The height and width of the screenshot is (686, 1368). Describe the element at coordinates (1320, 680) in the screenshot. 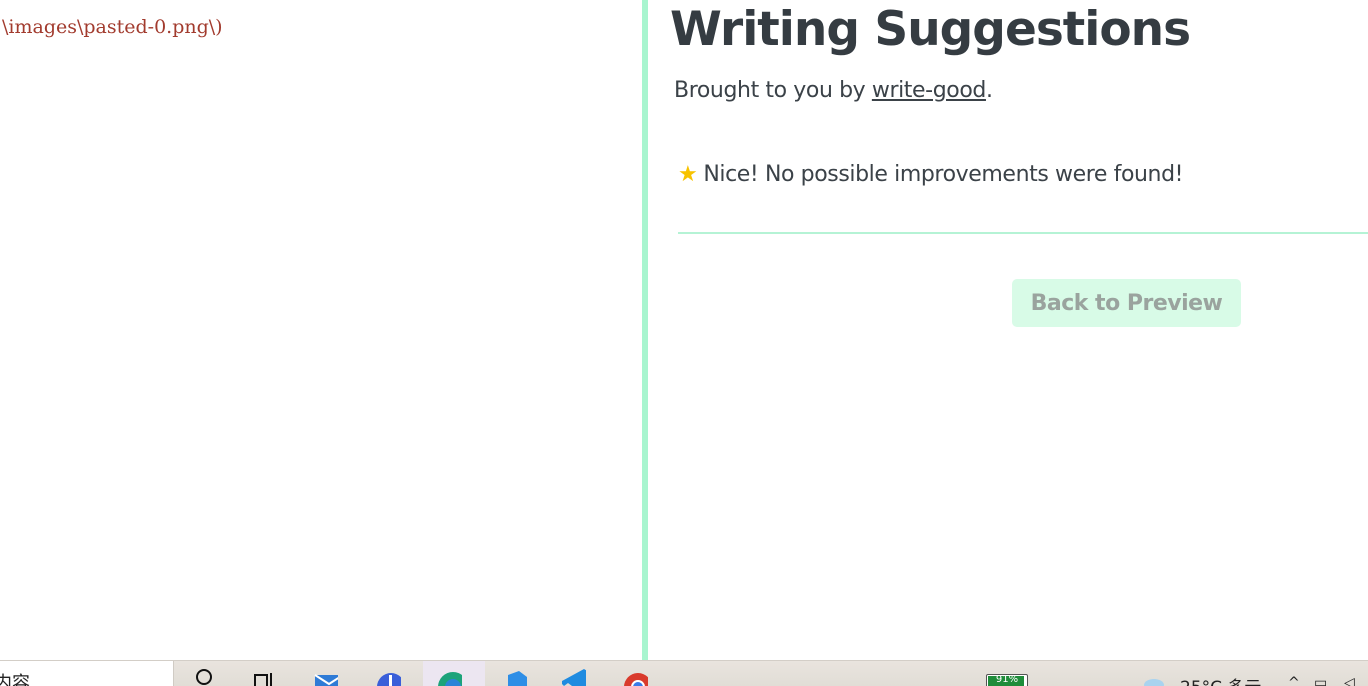

I see `network-icon: ▭` at that location.